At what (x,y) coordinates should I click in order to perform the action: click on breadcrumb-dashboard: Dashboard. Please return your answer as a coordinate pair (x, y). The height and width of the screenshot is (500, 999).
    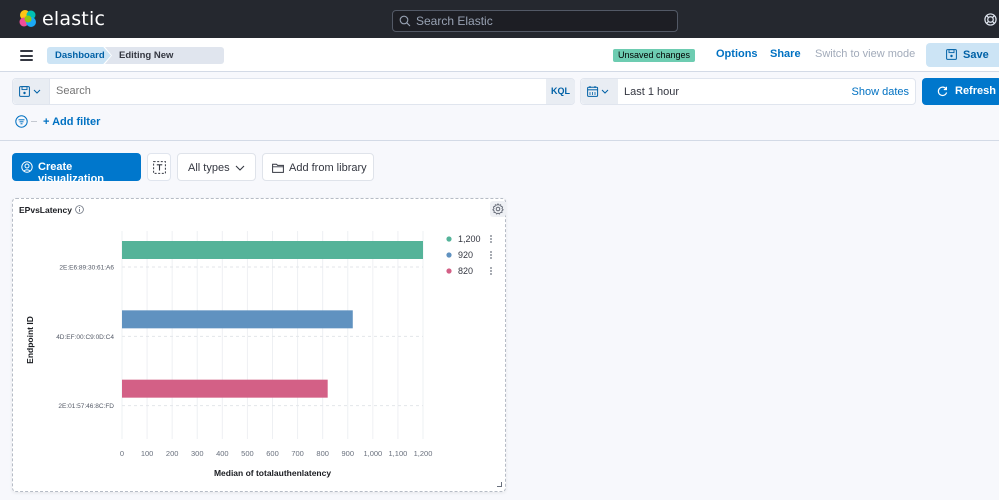
    Looking at the image, I should click on (79, 55).